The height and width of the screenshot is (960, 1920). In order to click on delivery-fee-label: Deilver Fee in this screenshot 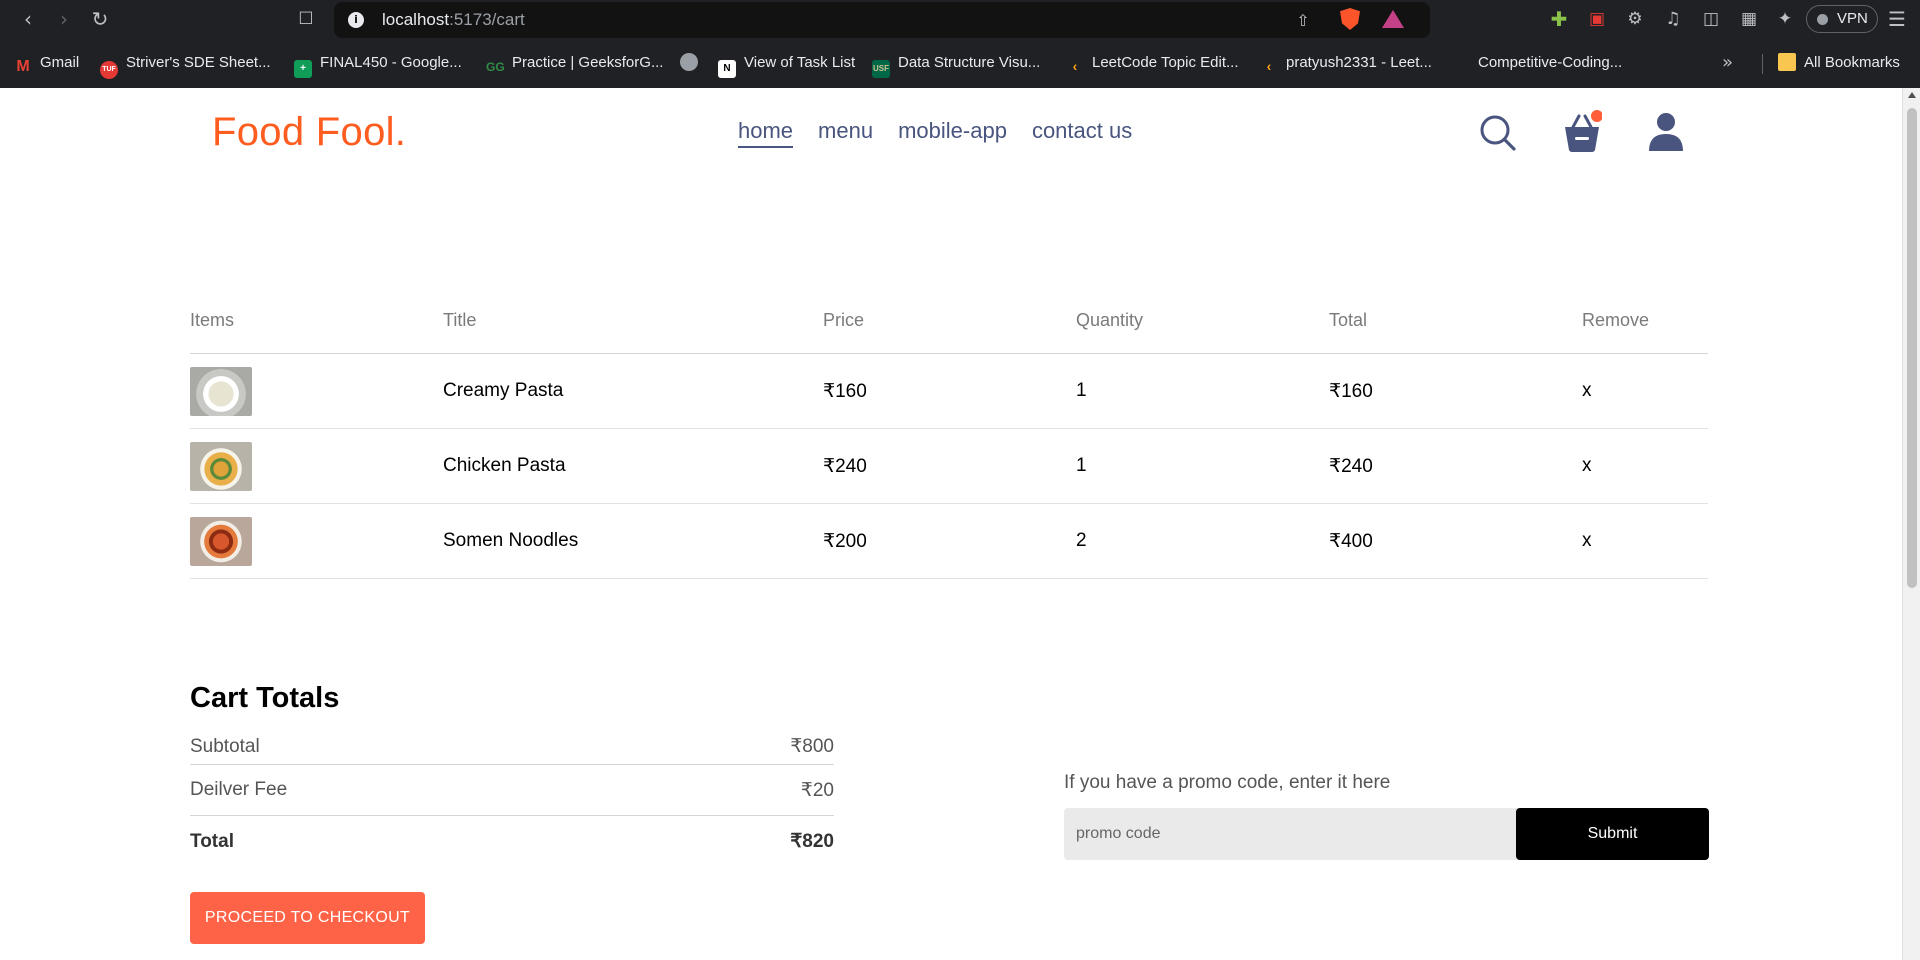, I will do `click(239, 789)`.